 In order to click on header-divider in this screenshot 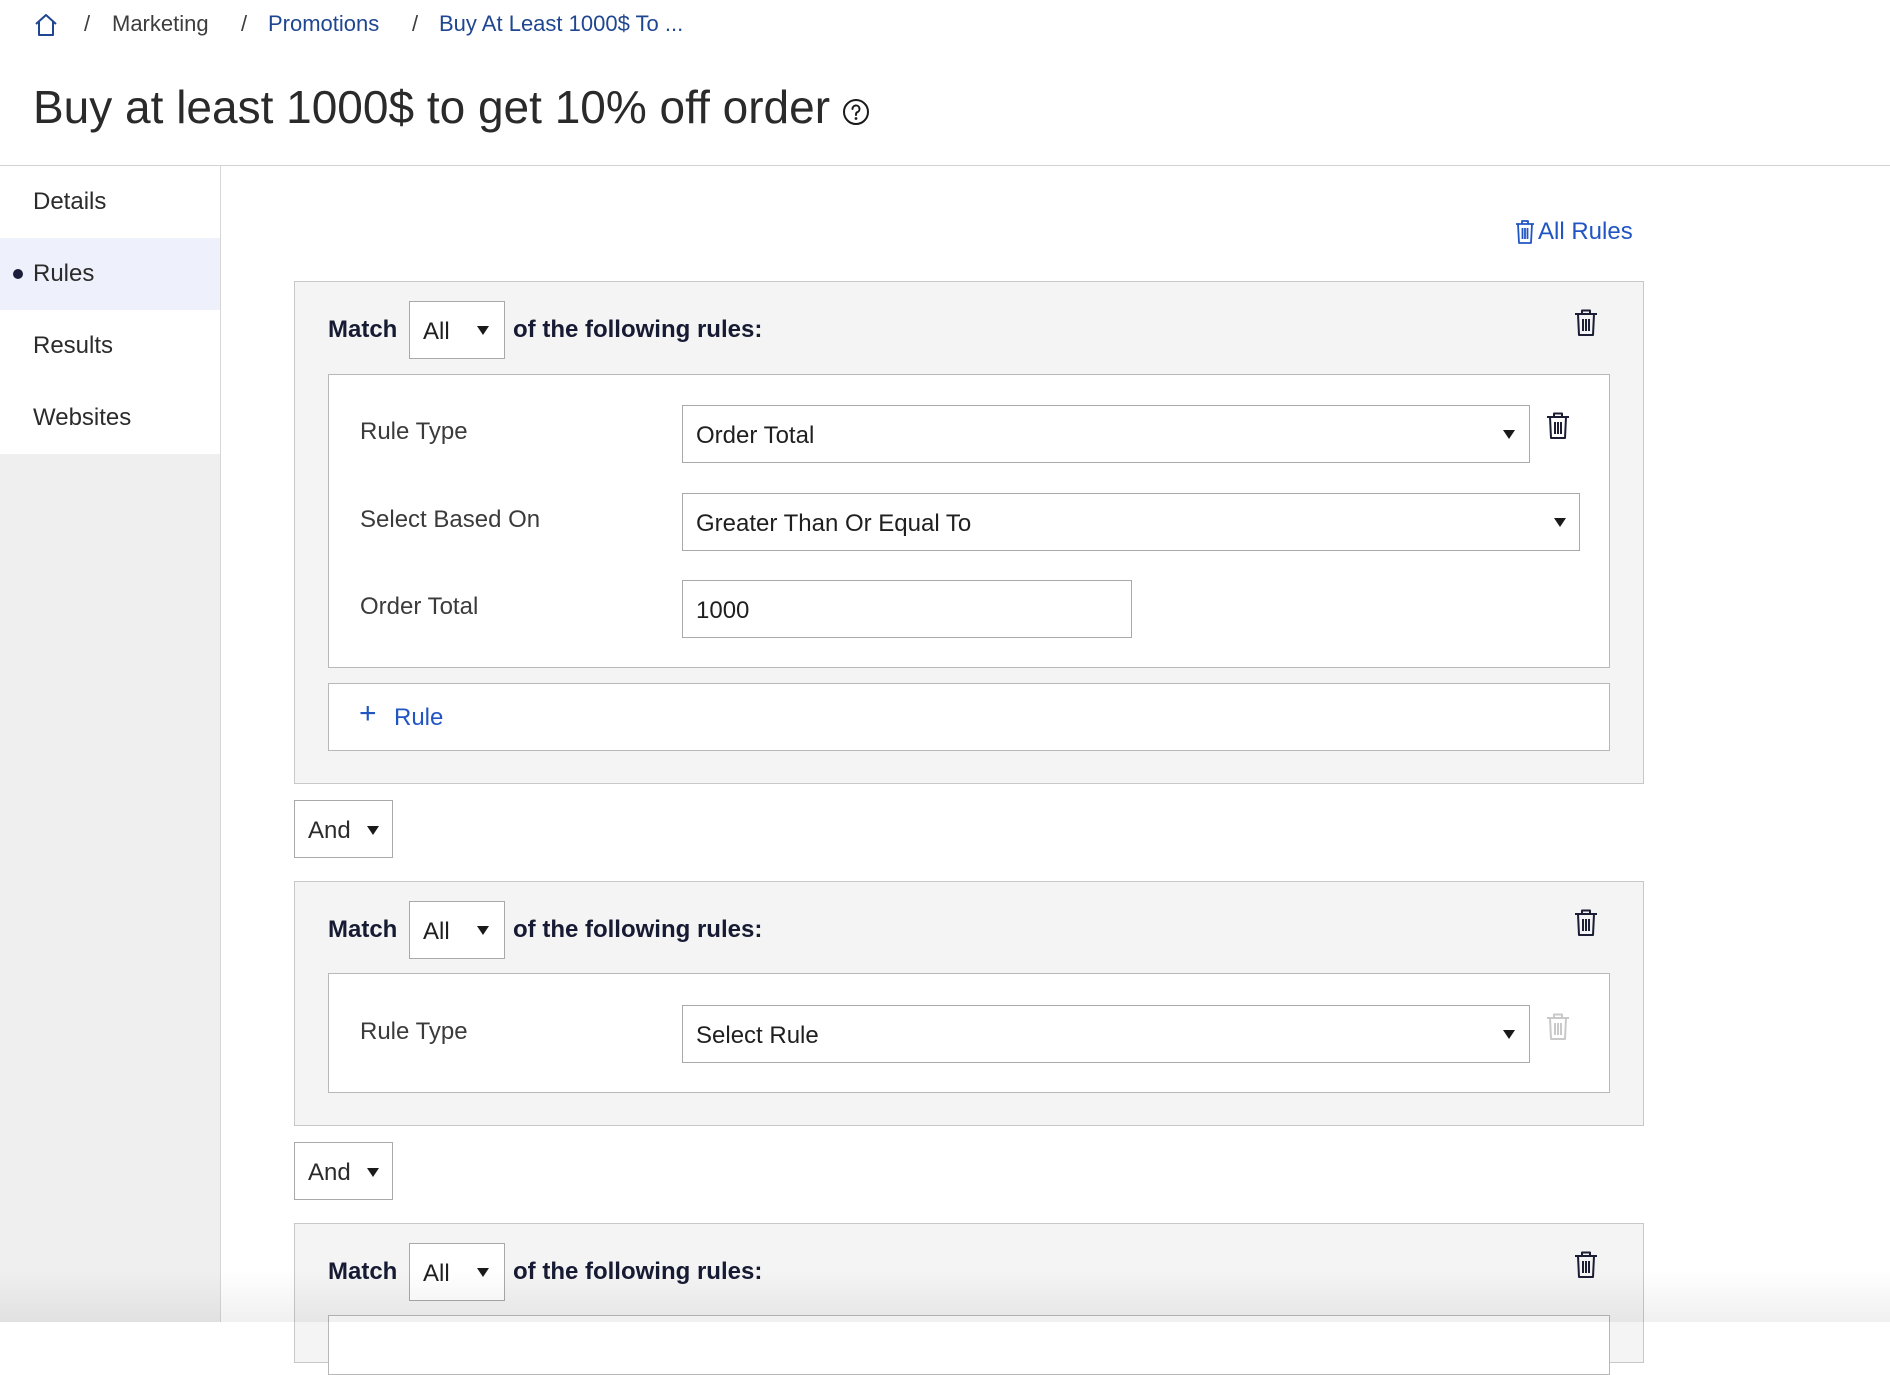, I will do `click(945, 165)`.